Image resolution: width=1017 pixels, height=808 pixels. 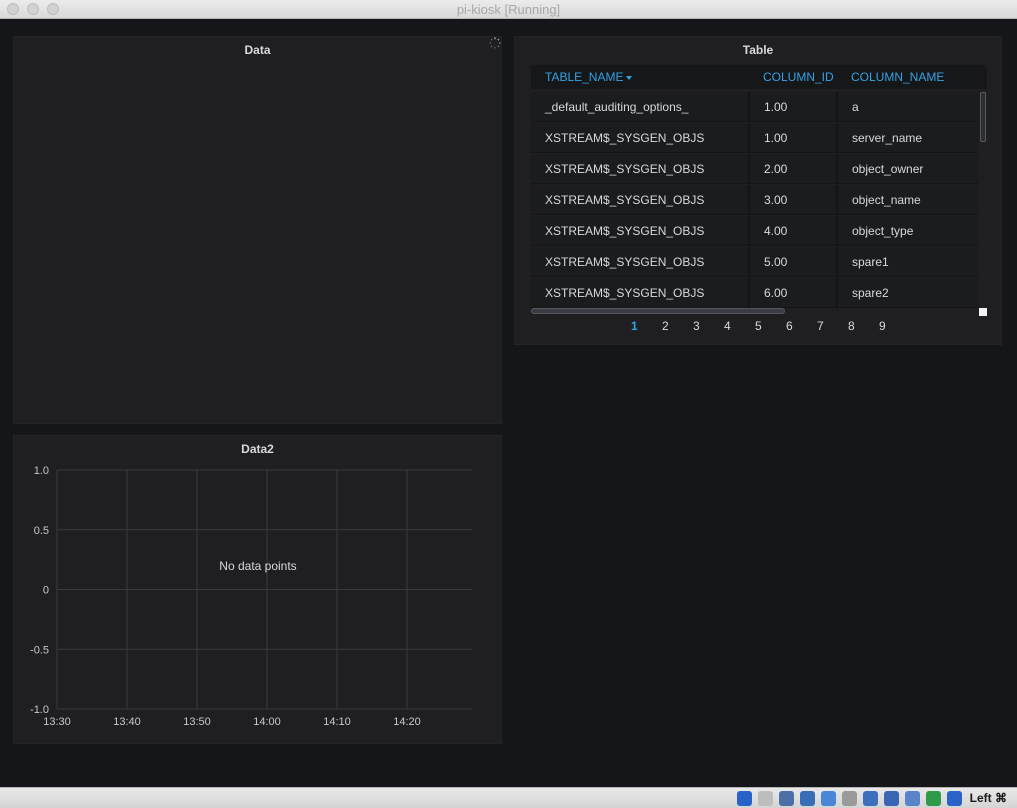 What do you see at coordinates (337, 722) in the screenshot?
I see `x-tick-label: 14:10` at bounding box center [337, 722].